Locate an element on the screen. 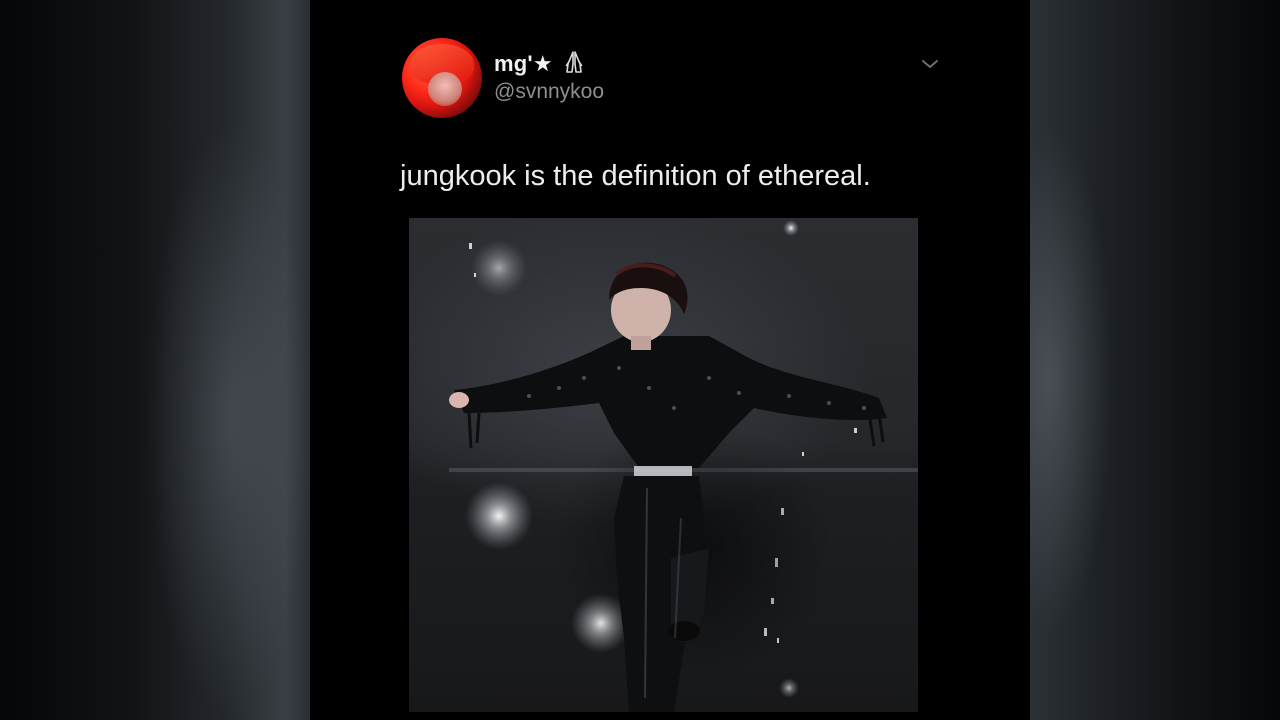  profile-avatar is located at coordinates (442, 78).